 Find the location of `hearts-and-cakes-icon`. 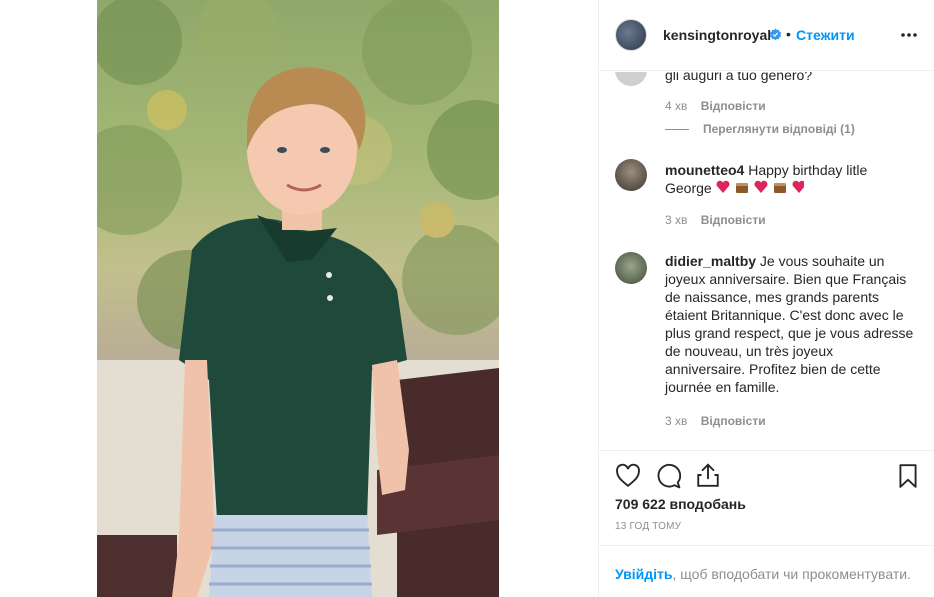

hearts-and-cakes-icon is located at coordinates (761, 187).